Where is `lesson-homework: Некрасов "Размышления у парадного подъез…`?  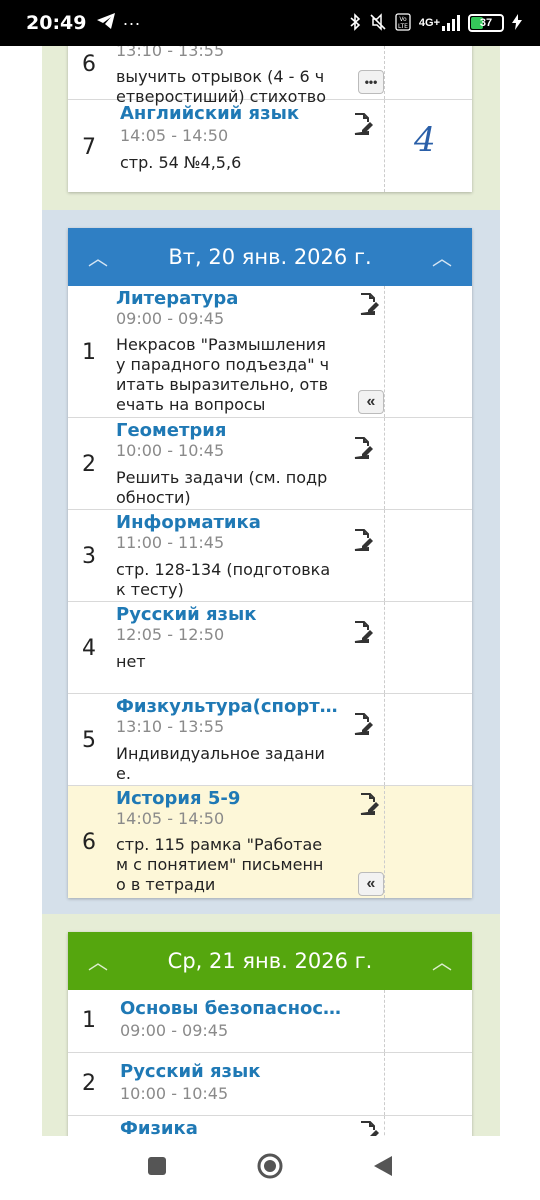
lesson-homework: Некрасов "Размышления у парадного подъез… is located at coordinates (223, 374).